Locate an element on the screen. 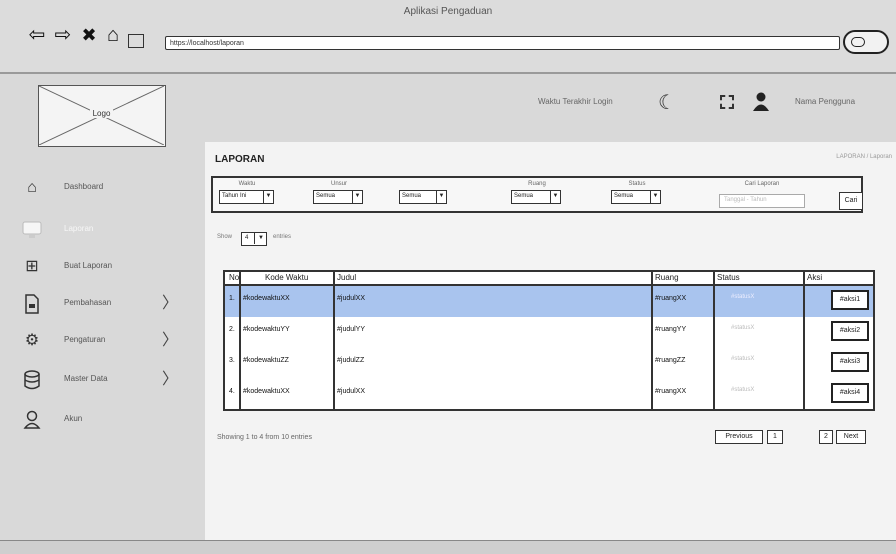 The height and width of the screenshot is (554, 896). filter-label: Ruang is located at coordinates (537, 184).